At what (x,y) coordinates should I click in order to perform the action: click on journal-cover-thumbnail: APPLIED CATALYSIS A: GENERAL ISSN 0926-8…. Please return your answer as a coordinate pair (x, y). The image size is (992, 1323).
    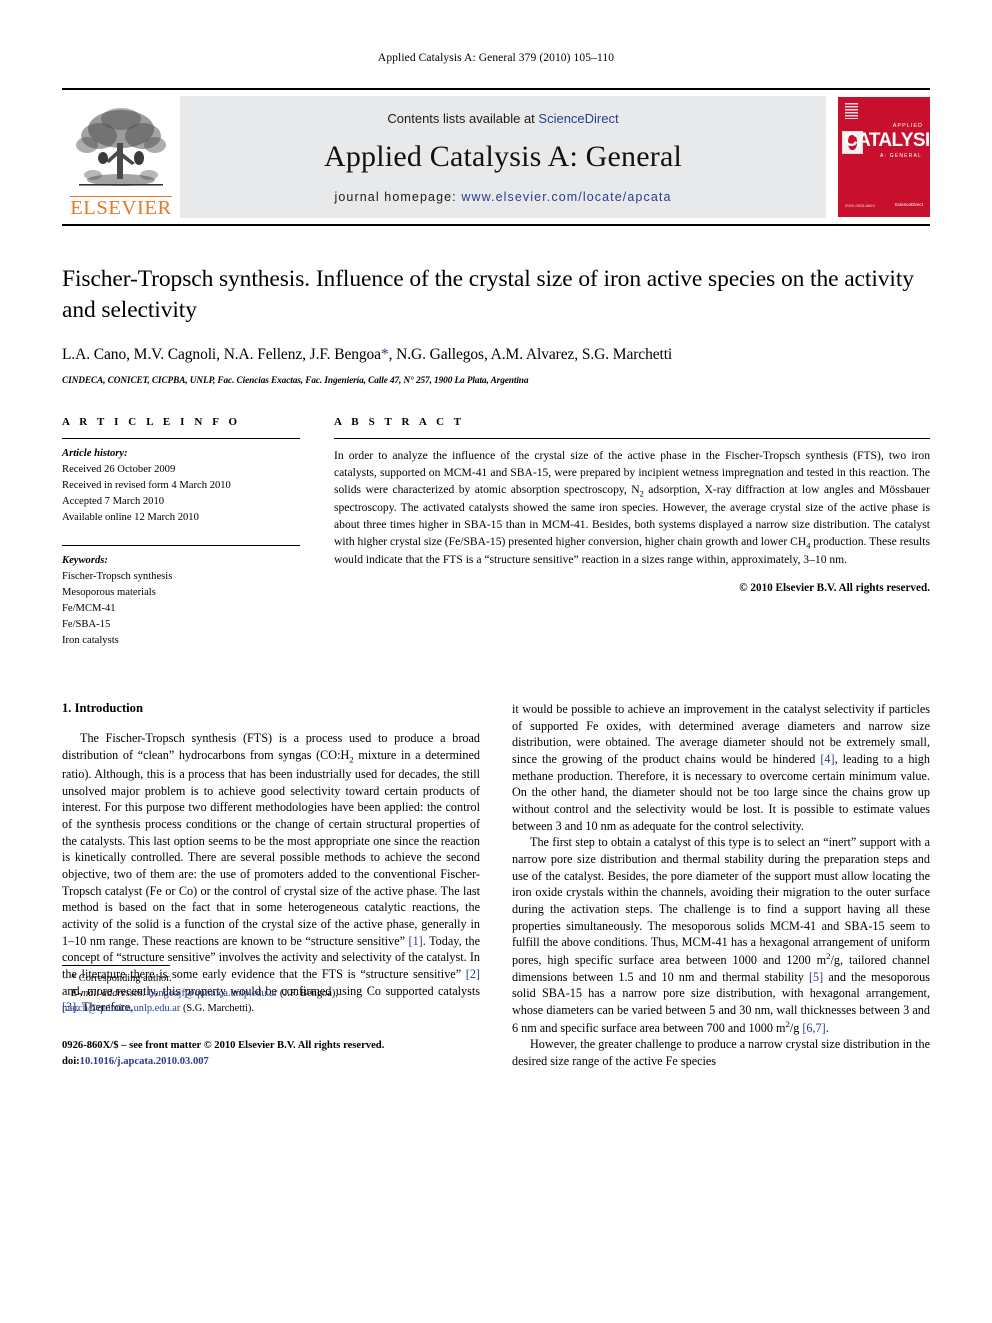
    Looking at the image, I should click on (884, 157).